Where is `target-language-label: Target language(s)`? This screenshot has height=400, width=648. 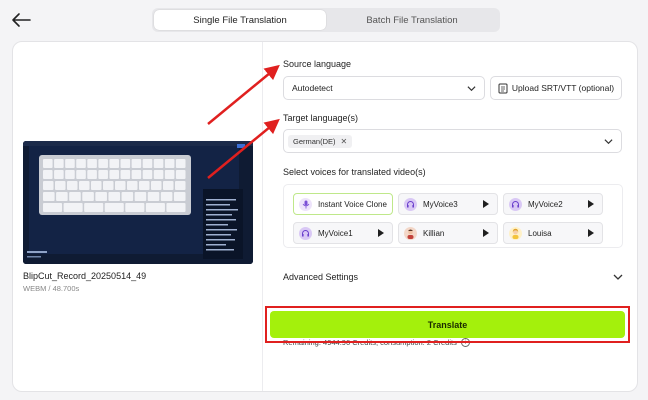 target-language-label: Target language(s) is located at coordinates (321, 118).